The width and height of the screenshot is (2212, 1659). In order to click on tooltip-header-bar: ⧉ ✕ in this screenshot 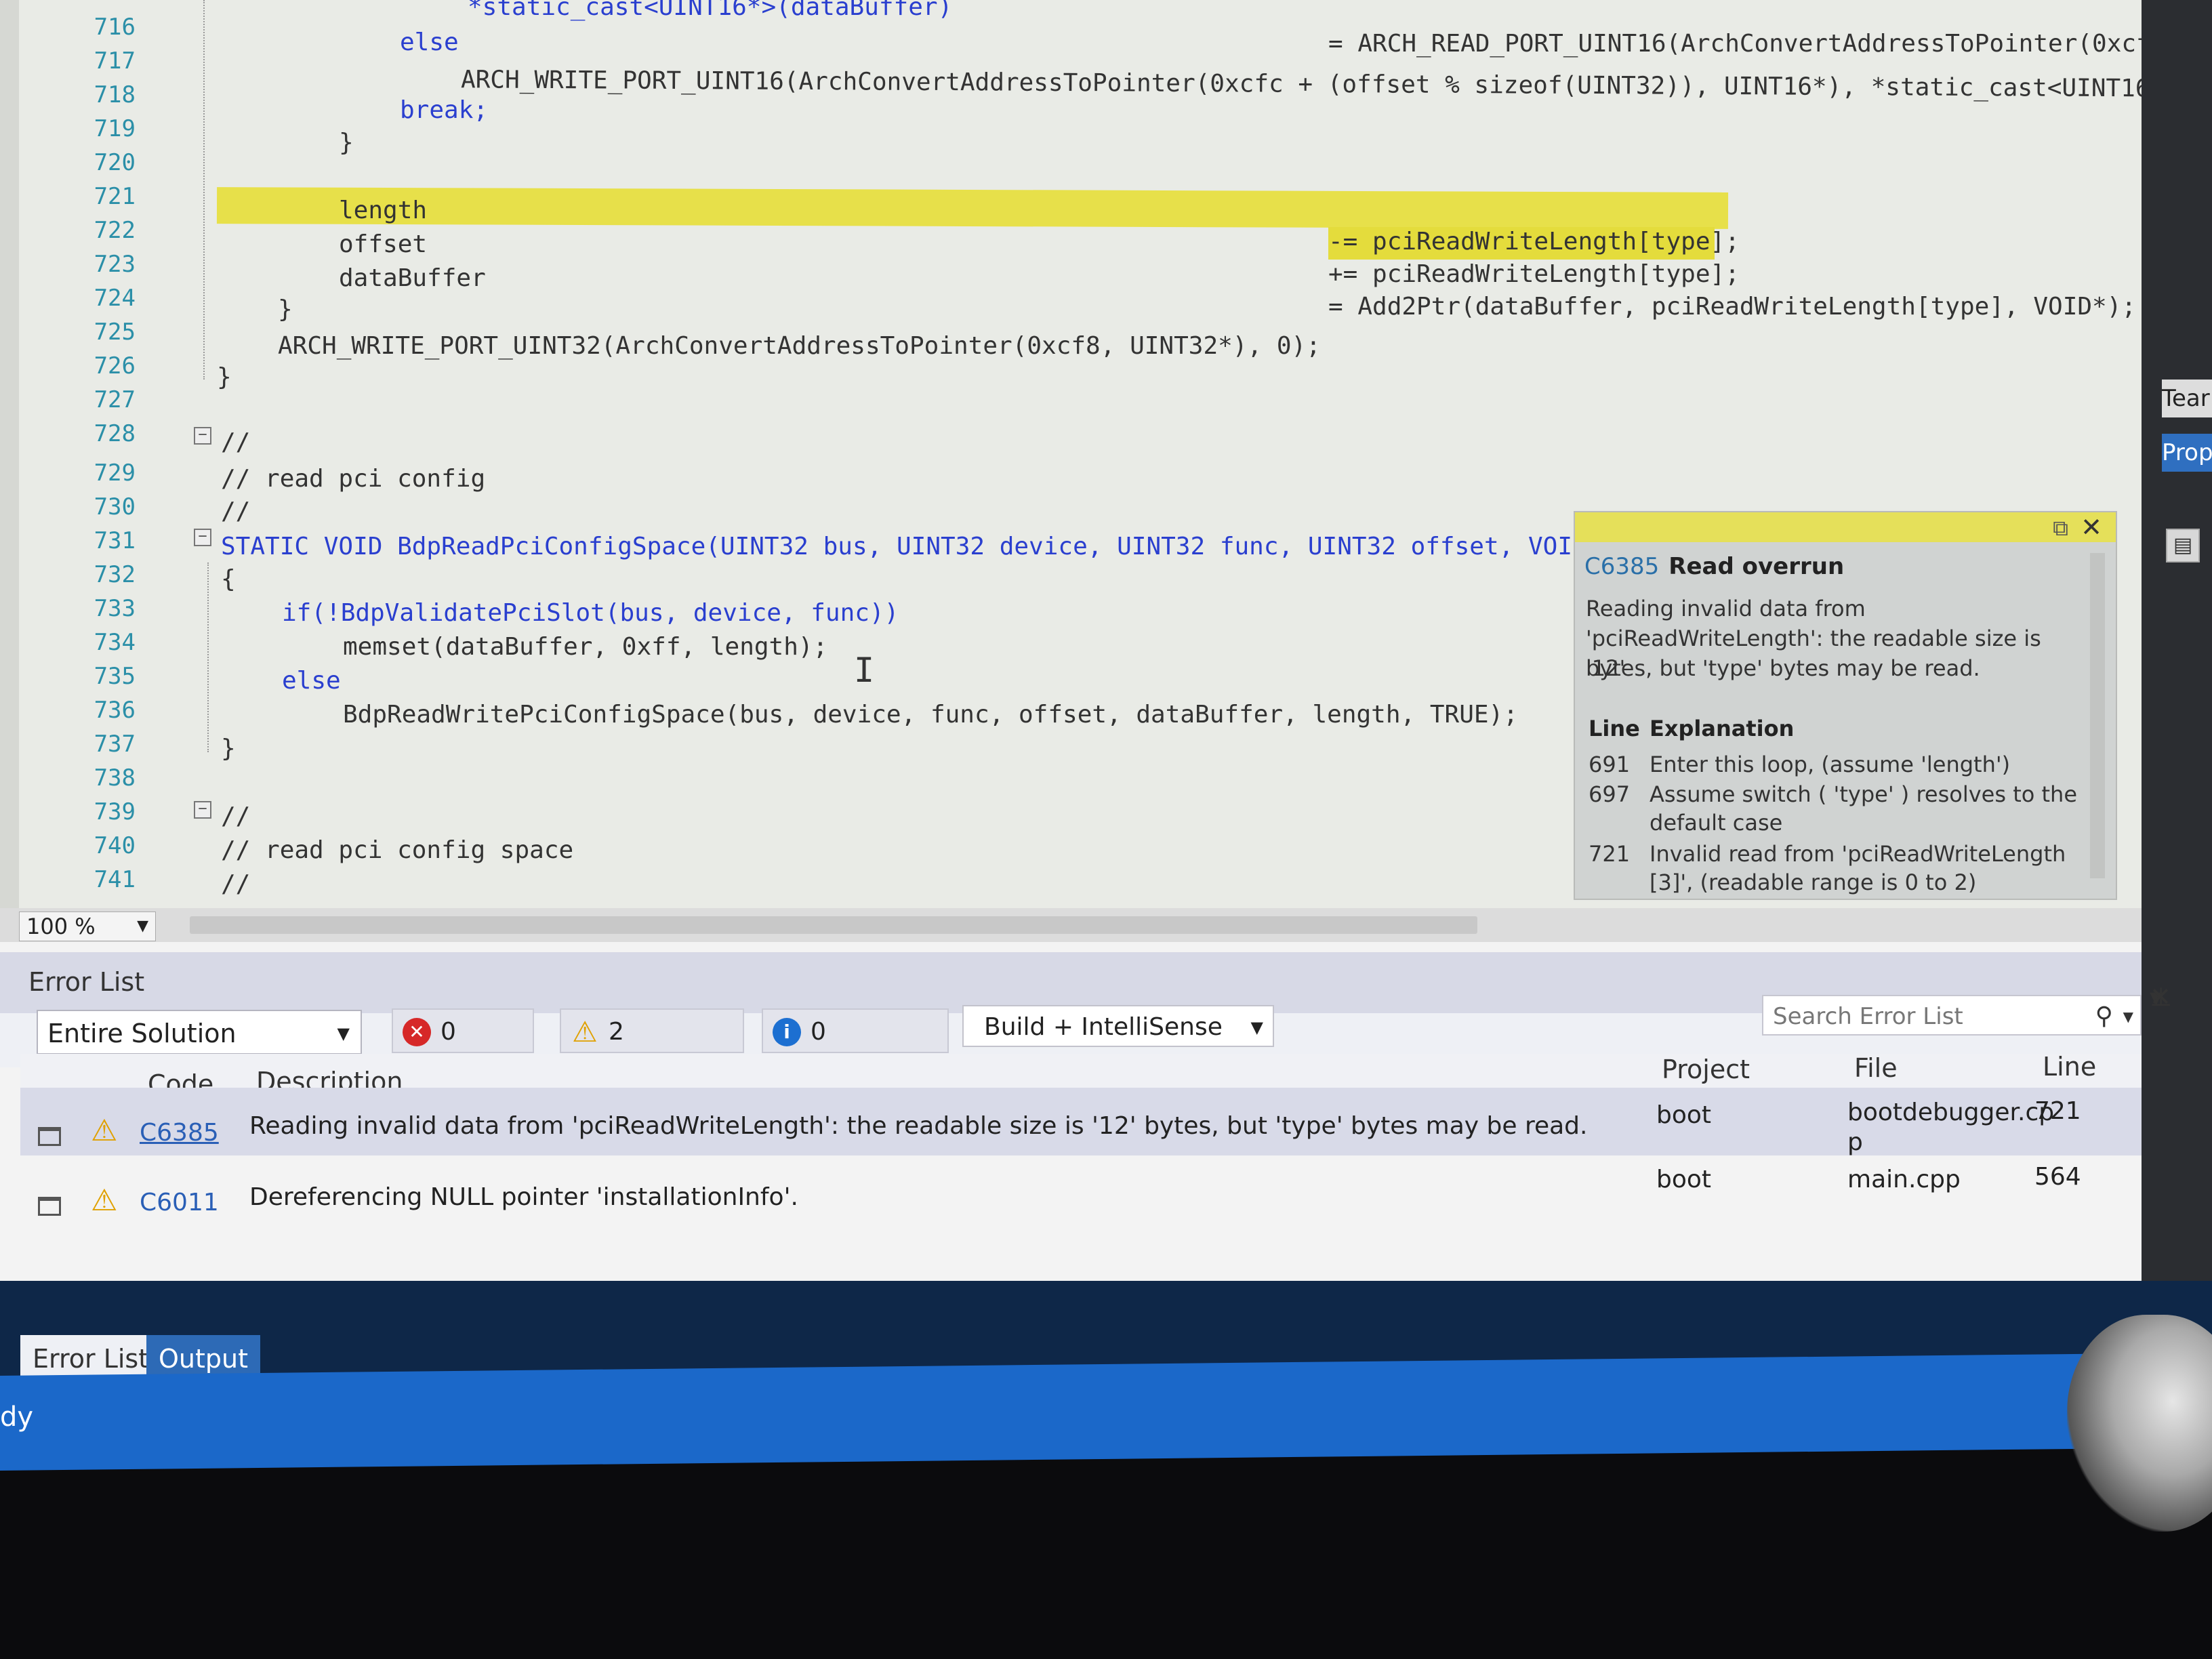, I will do `click(1846, 527)`.